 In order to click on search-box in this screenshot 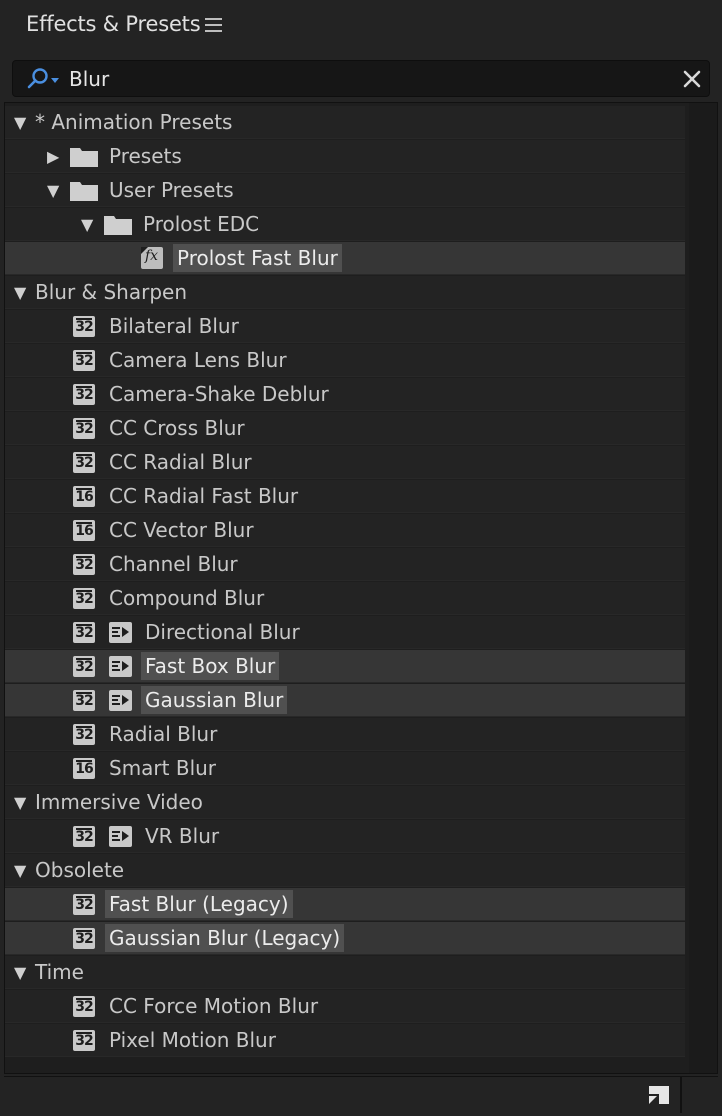, I will do `click(361, 78)`.